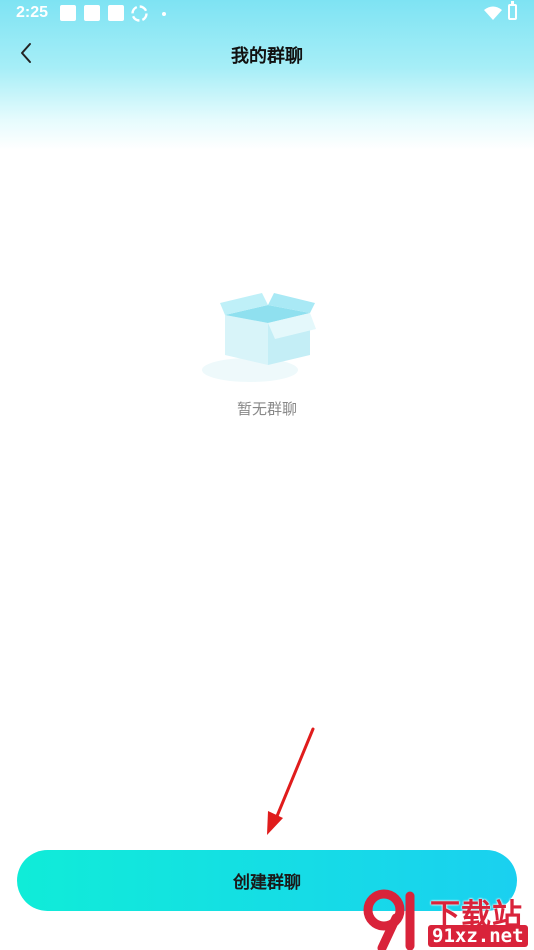 This screenshot has height=950, width=534. What do you see at coordinates (266, 409) in the screenshot?
I see `empty-state-text: 暂无群聊` at bounding box center [266, 409].